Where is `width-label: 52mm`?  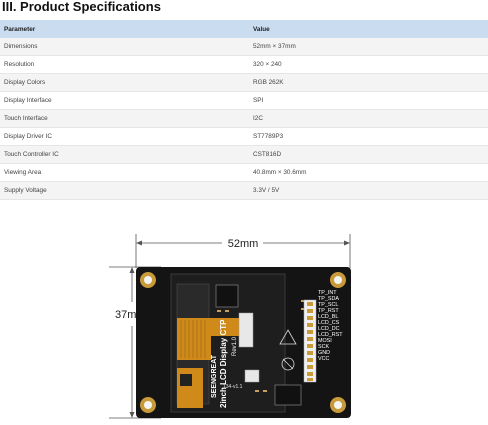 width-label: 52mm is located at coordinates (243, 244).